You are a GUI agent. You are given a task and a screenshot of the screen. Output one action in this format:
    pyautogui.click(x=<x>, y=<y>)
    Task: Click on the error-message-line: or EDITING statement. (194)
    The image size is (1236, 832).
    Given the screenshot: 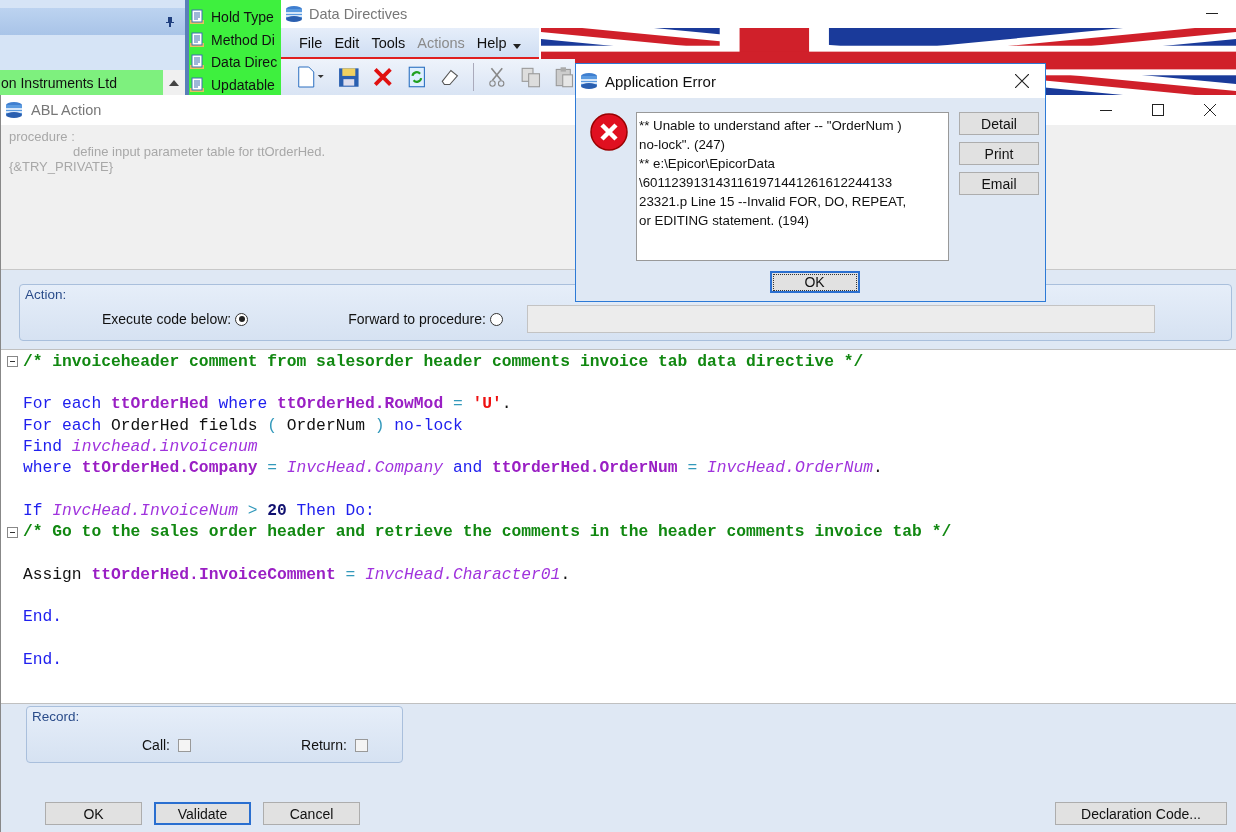 What is the action you would take?
    pyautogui.click(x=724, y=221)
    